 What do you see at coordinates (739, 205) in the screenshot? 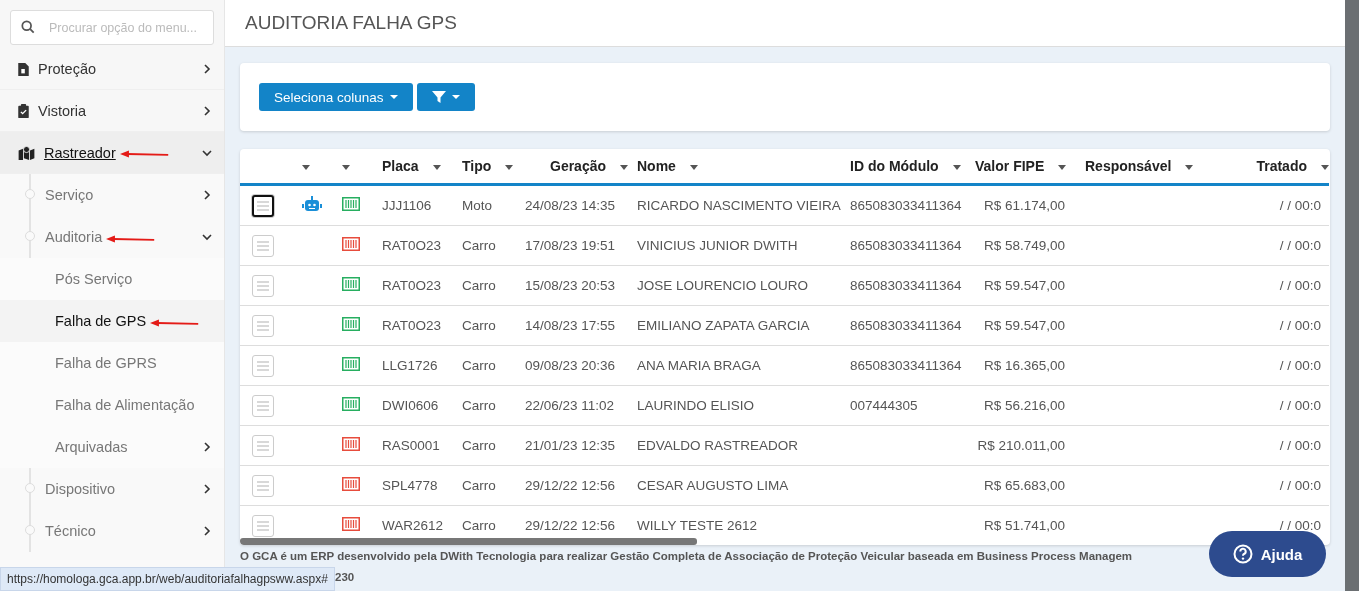
I see `table-cell: RICARDO NASCIMENTO VIEIRA` at bounding box center [739, 205].